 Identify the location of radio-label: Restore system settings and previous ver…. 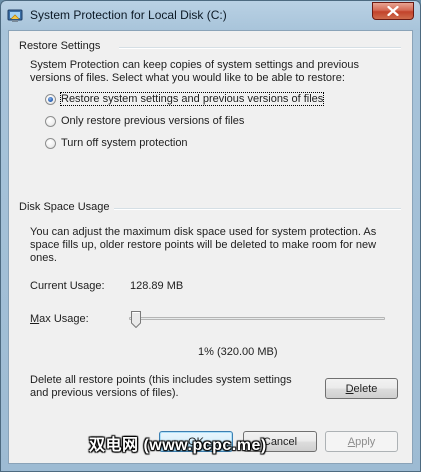
(192, 99).